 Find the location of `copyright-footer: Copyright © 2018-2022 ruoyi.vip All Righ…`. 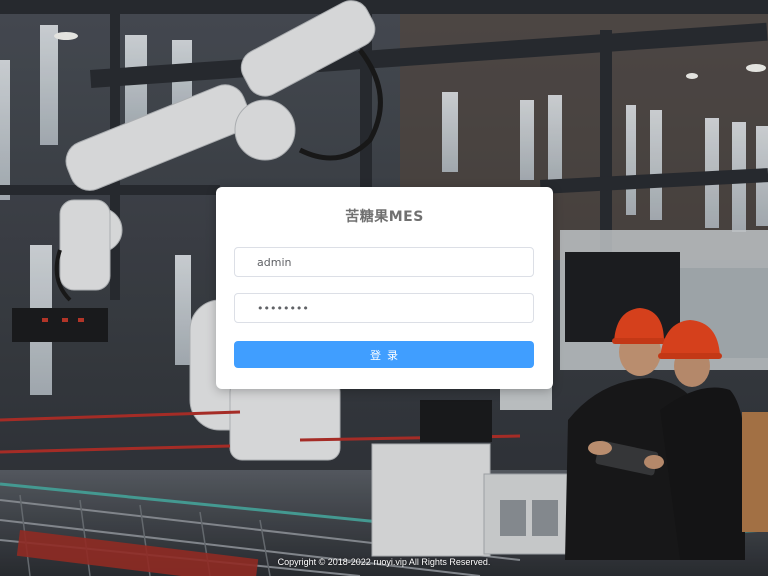

copyright-footer: Copyright © 2018-2022 ruoyi.vip All Righ… is located at coordinates (384, 562).